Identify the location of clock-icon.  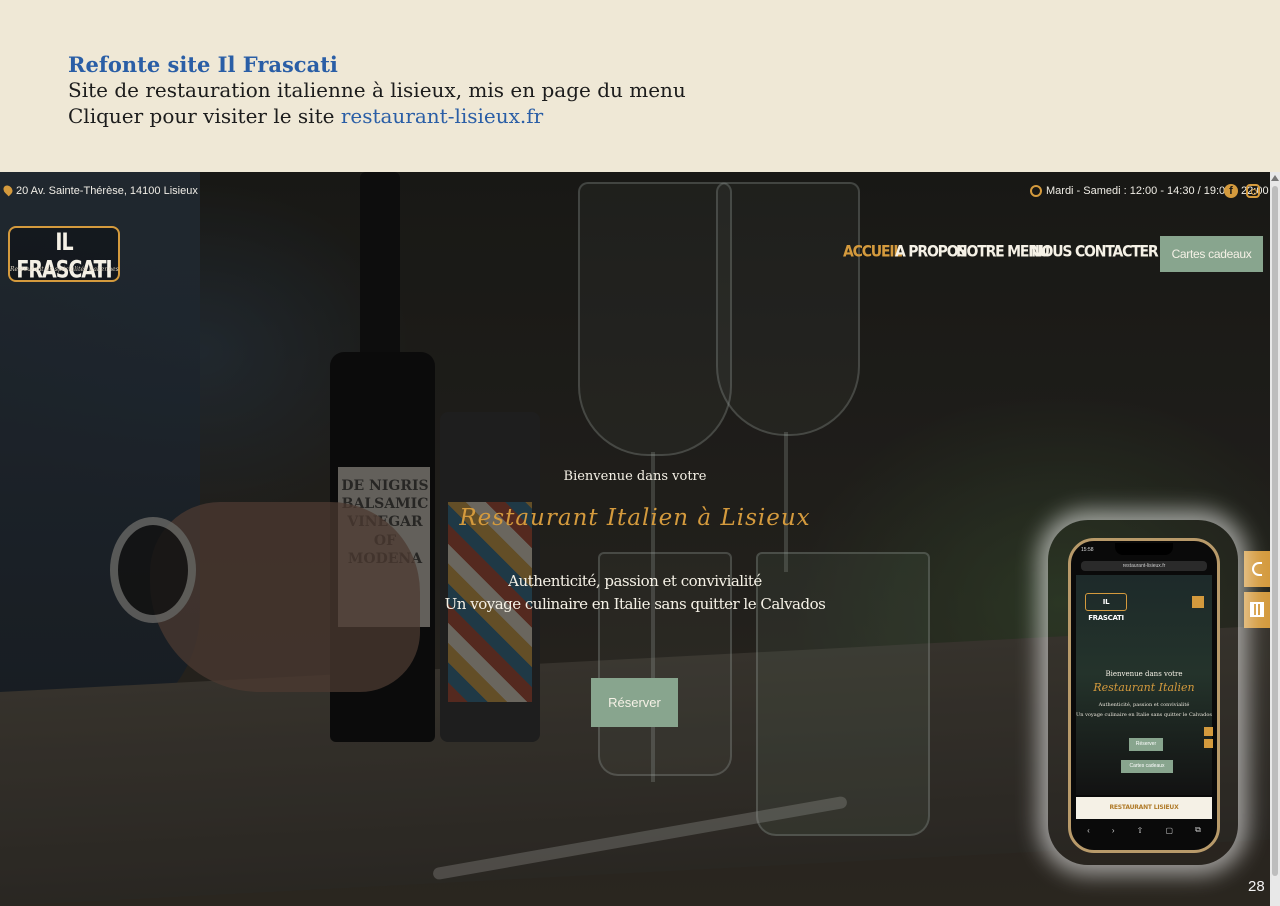
(1036, 191).